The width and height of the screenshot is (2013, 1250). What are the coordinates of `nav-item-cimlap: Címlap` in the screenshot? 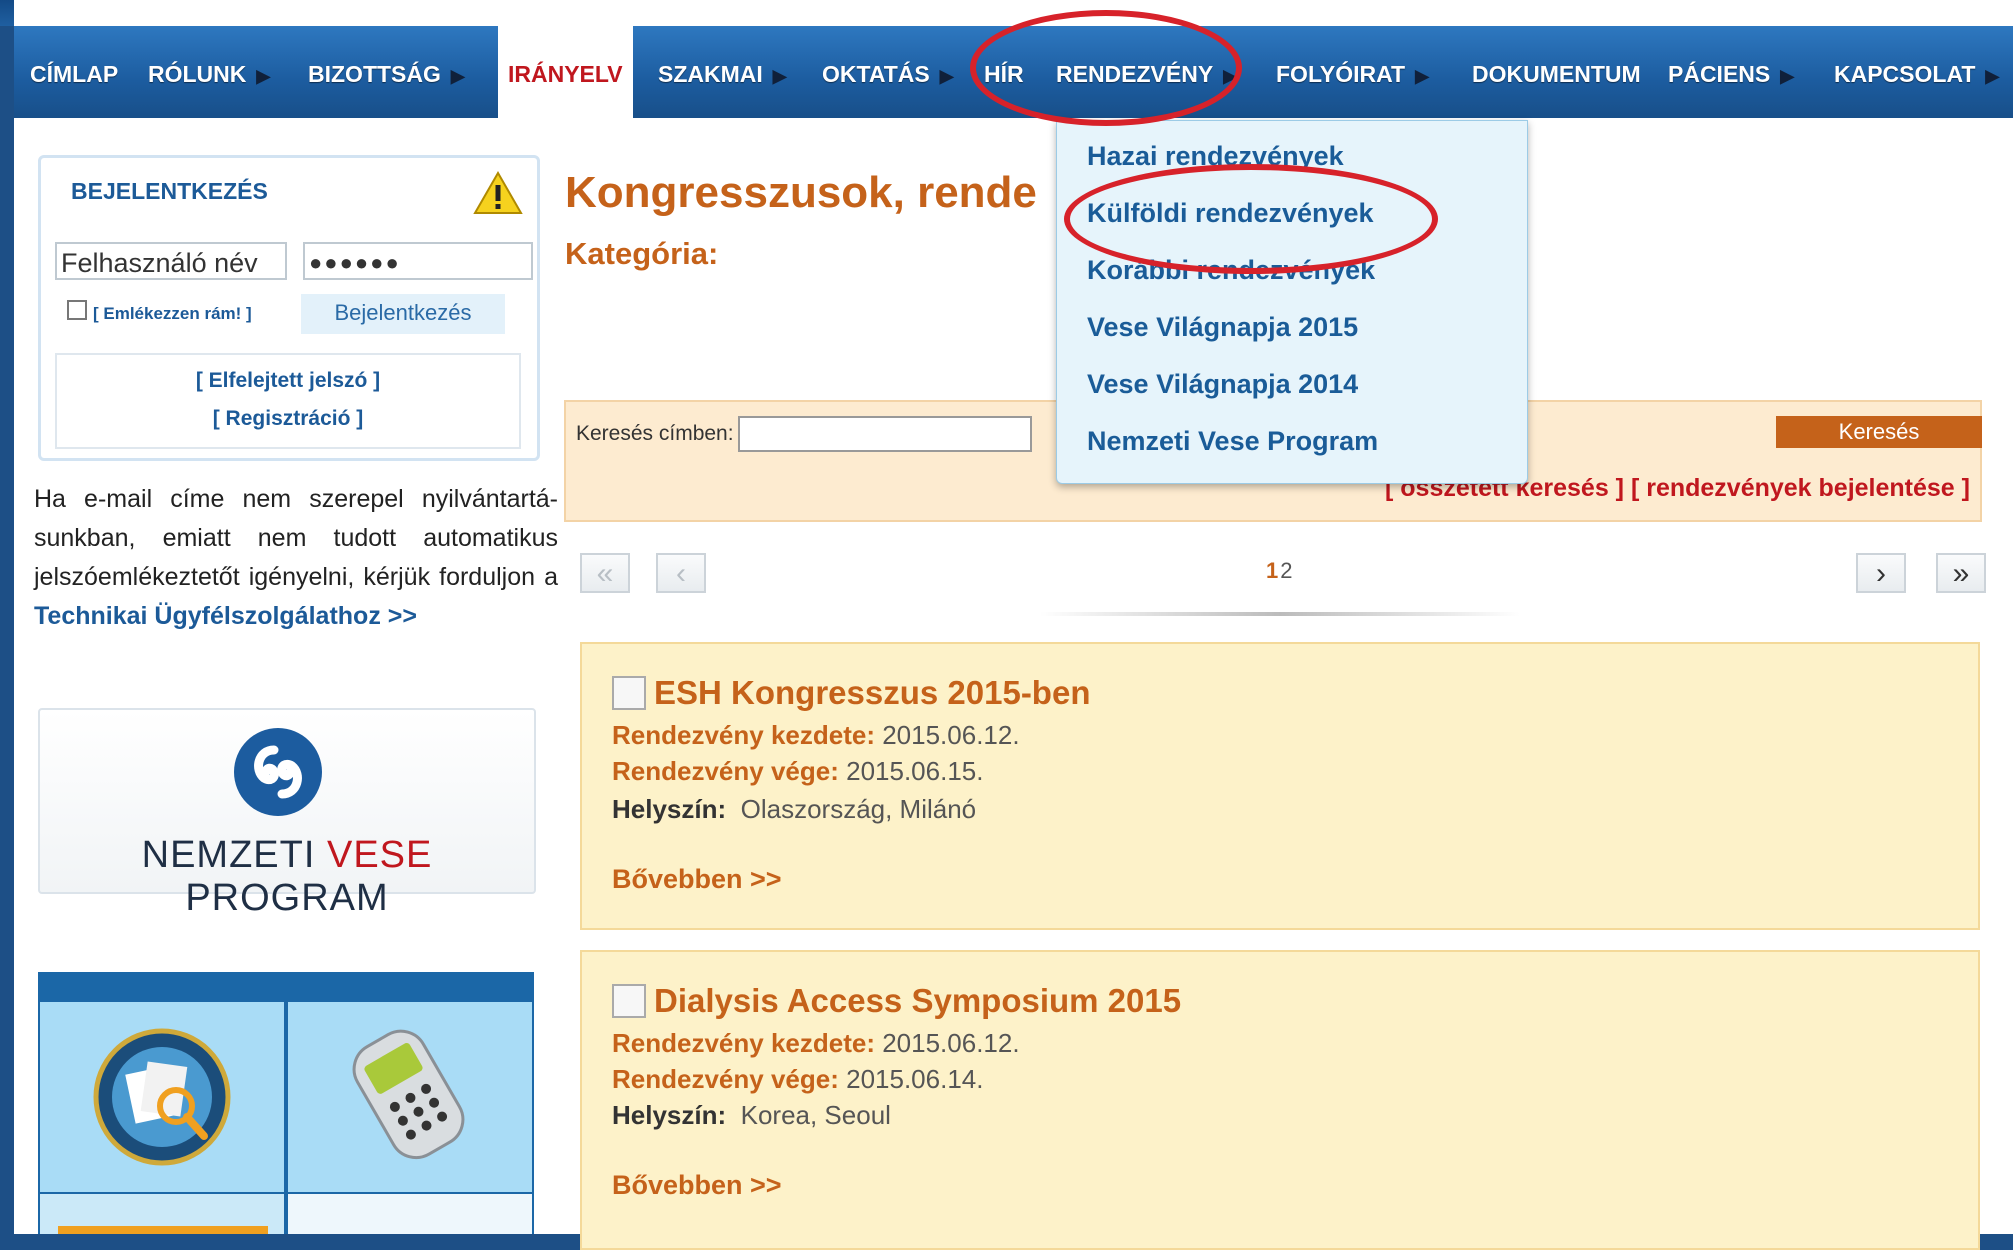 It's located at (74, 72).